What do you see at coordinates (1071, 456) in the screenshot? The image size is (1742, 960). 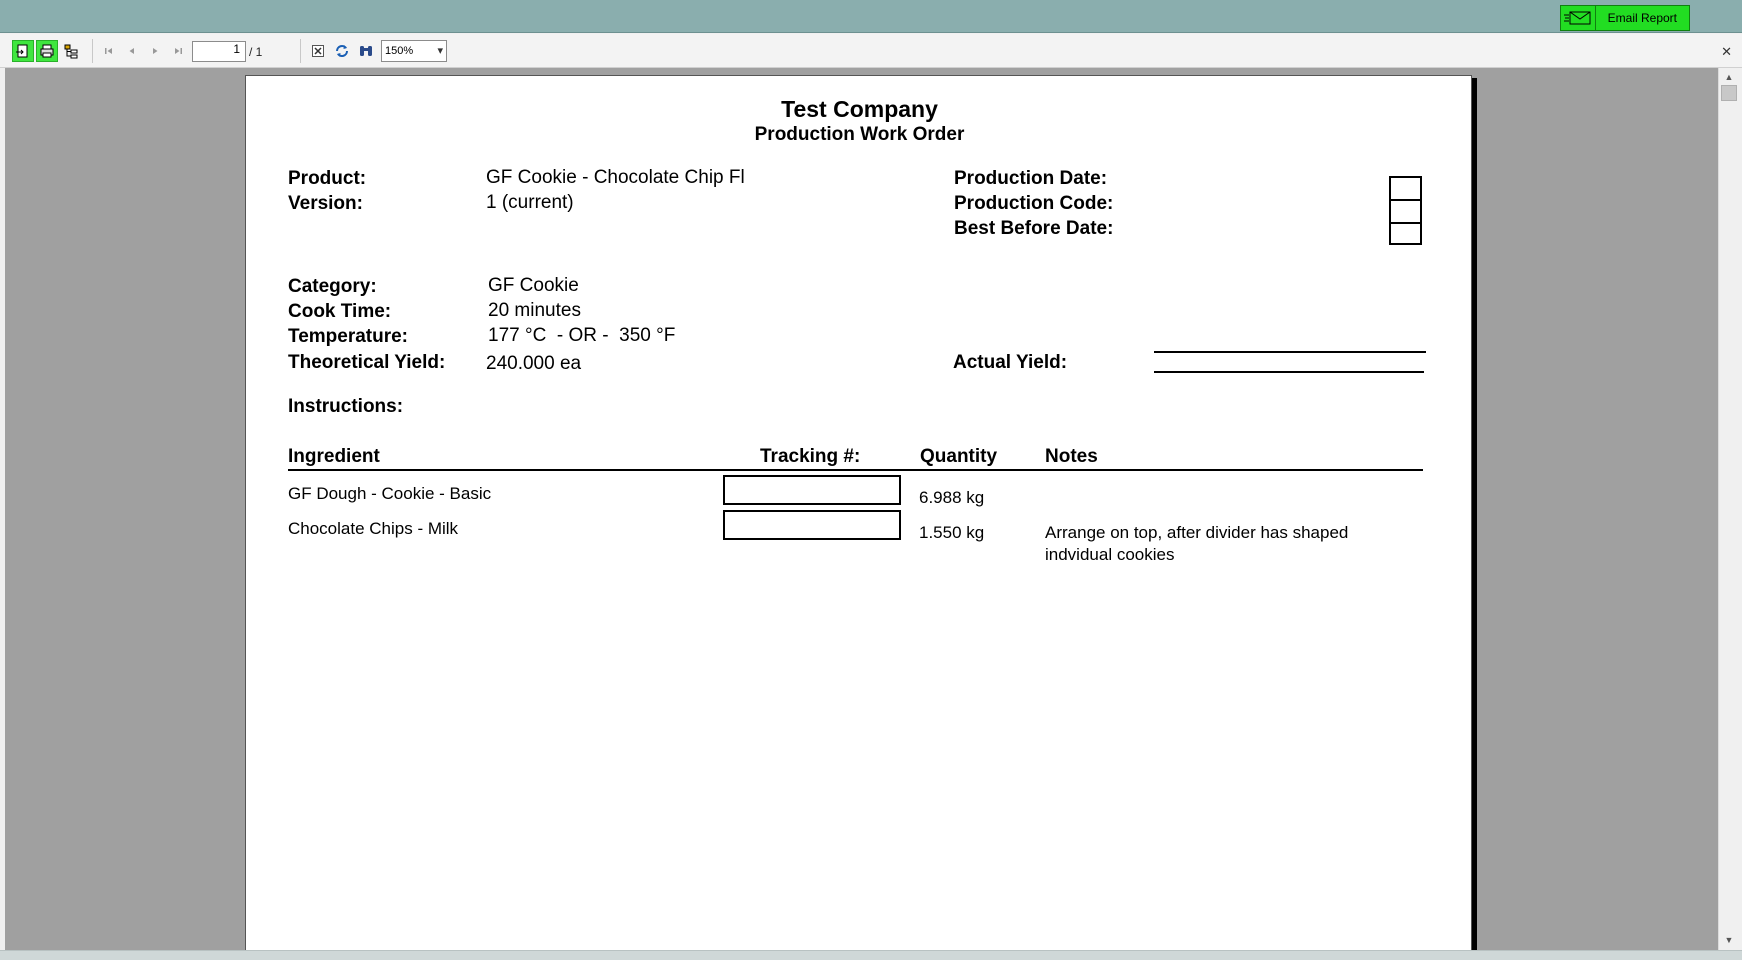 I see `column-notes: Notes` at bounding box center [1071, 456].